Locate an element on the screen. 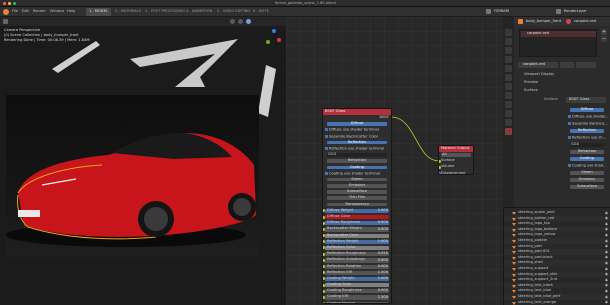  option-row: Emission is located at coordinates (587, 180).